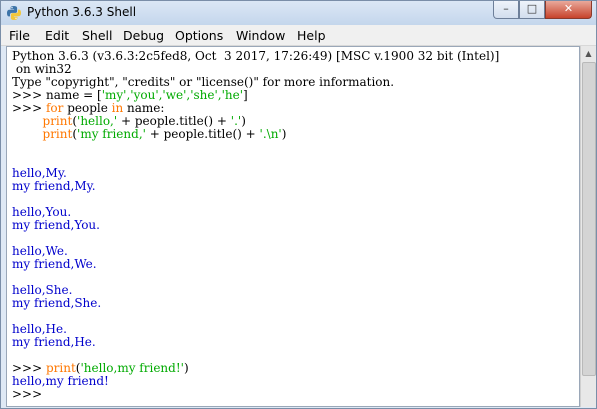  Describe the element at coordinates (236, 121) in the screenshot. I see `string-literal: '.'` at that location.